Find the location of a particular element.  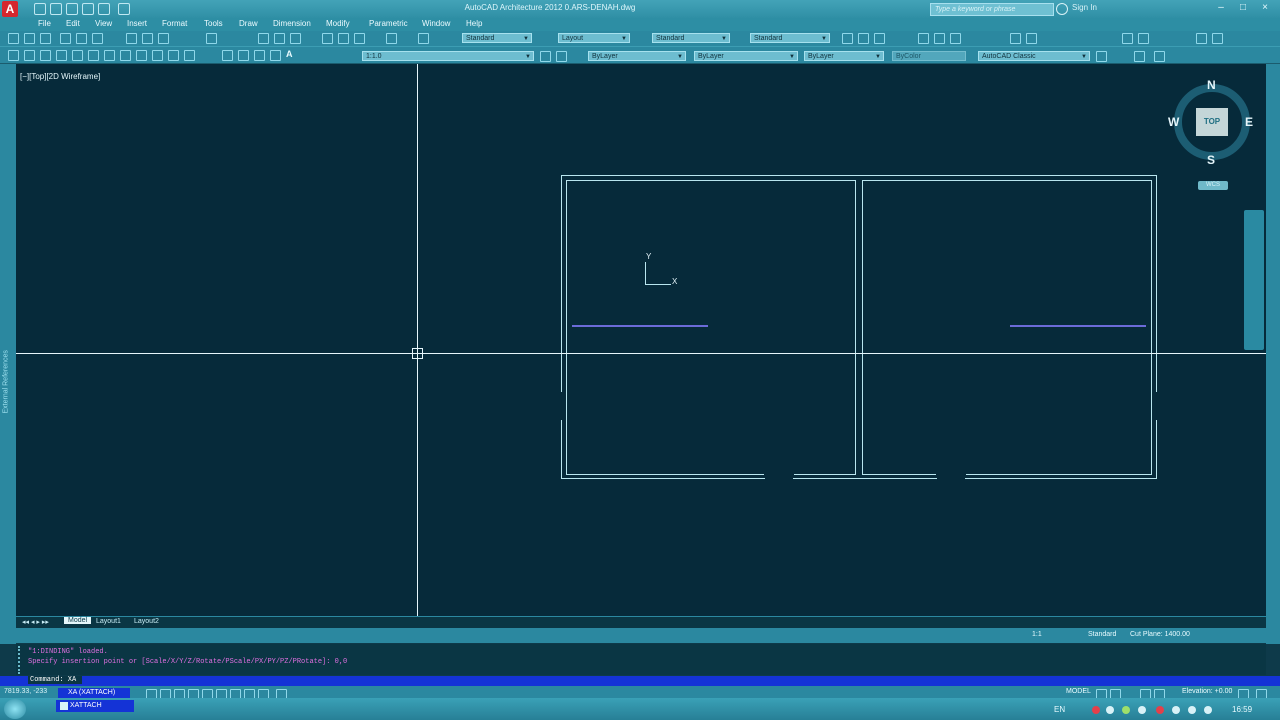

command-line is located at coordinates (640, 681).